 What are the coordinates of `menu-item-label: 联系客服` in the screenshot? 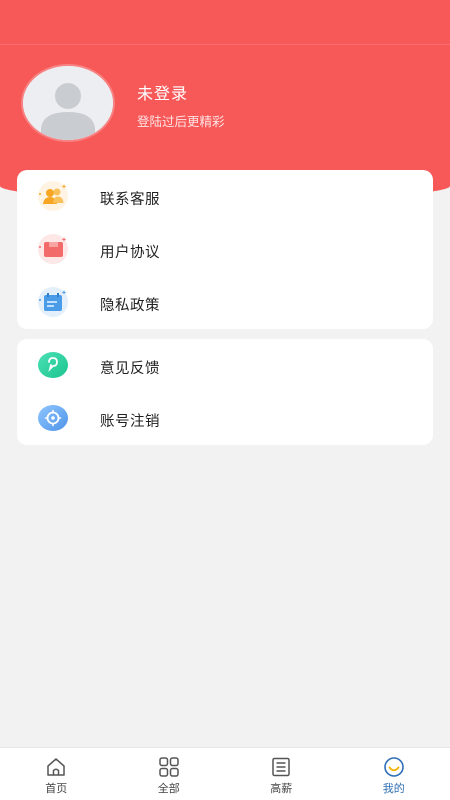 It's located at (130, 200).